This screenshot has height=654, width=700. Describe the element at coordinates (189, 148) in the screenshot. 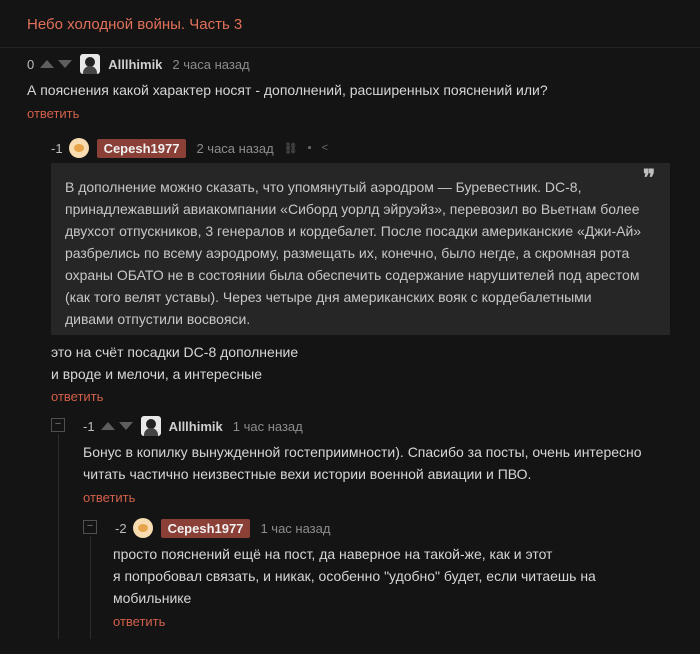

I see `comment-header: -1 Cepesh1977 2 часа назад ⛓ ▪ <` at that location.